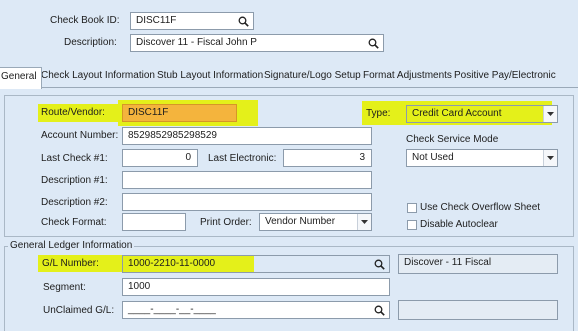  I want to click on type-dropdown: Credit Card Account, so click(482, 114).